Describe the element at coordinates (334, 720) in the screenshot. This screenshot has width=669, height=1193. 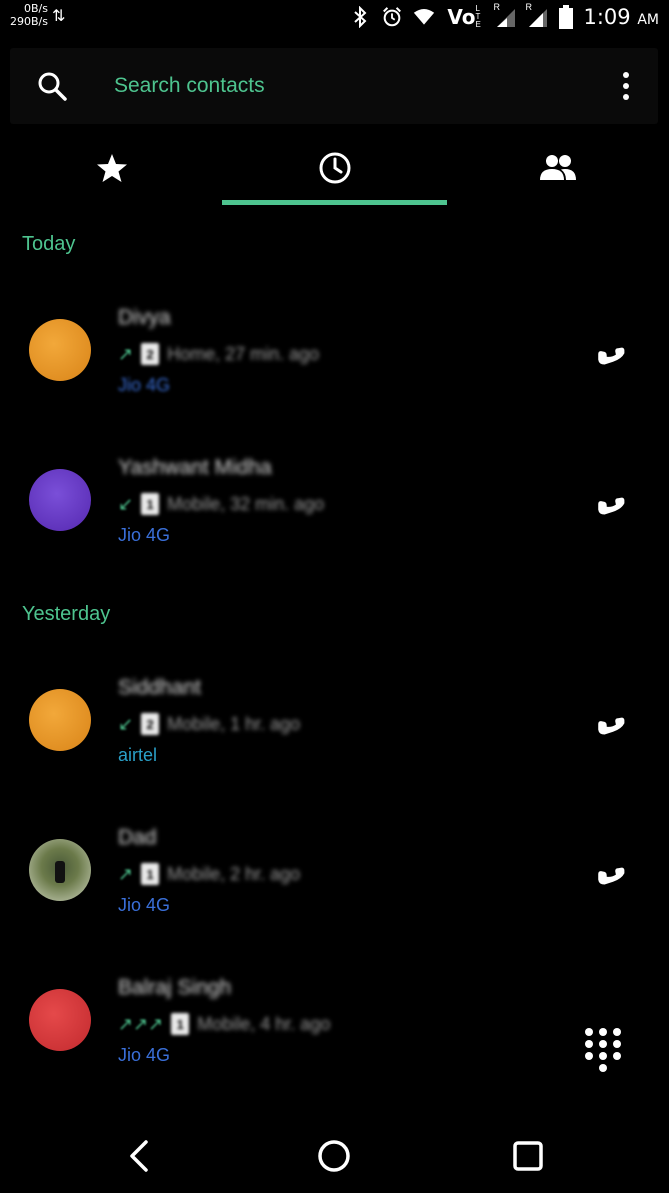
I see `call-log-item: Siddhant ↙ 2 Mobile, 1 hr. ago airtel` at that location.